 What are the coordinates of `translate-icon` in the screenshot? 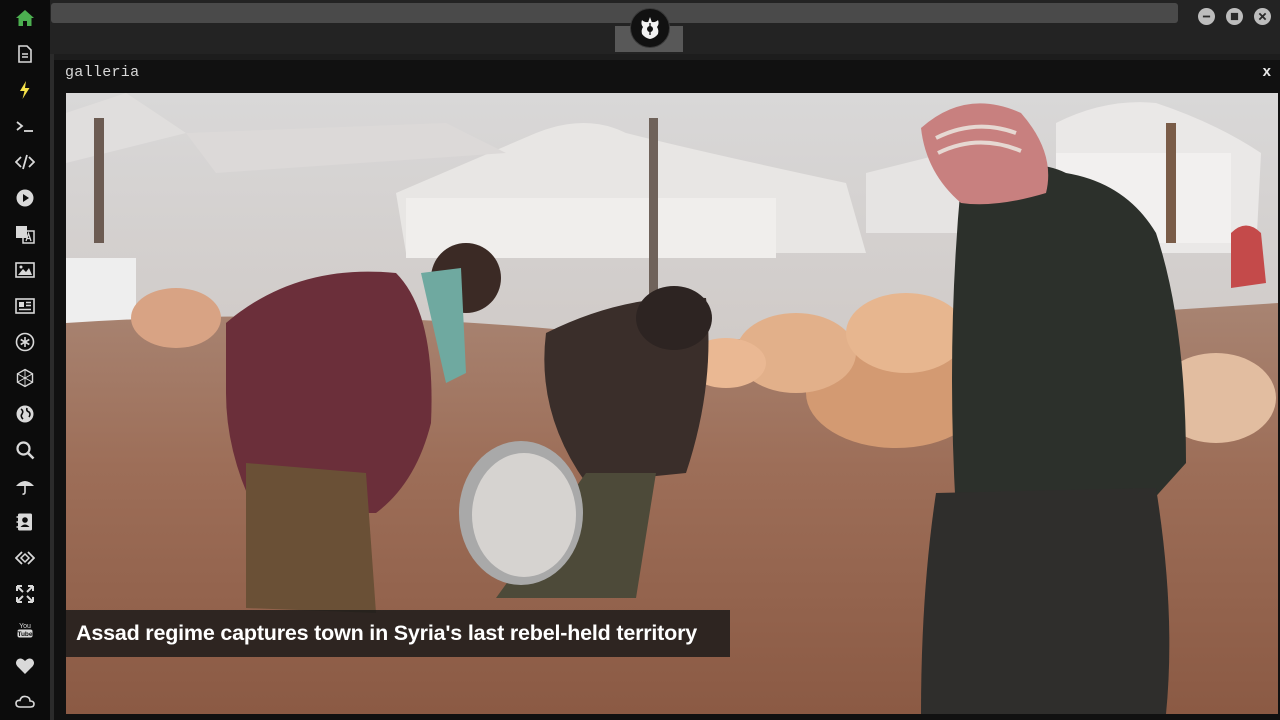 It's located at (25, 235).